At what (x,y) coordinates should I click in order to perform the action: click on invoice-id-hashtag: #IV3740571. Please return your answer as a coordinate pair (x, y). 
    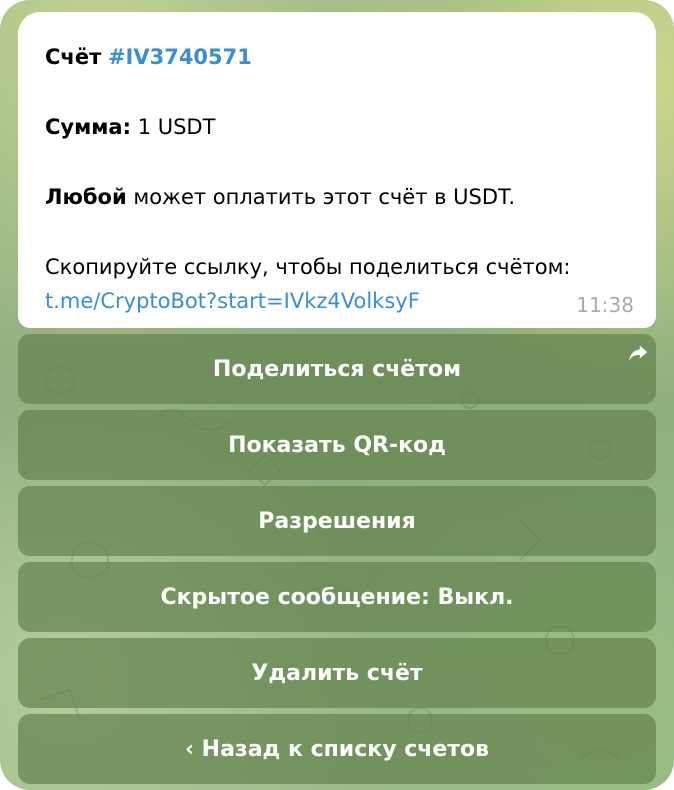
    Looking at the image, I should click on (180, 57).